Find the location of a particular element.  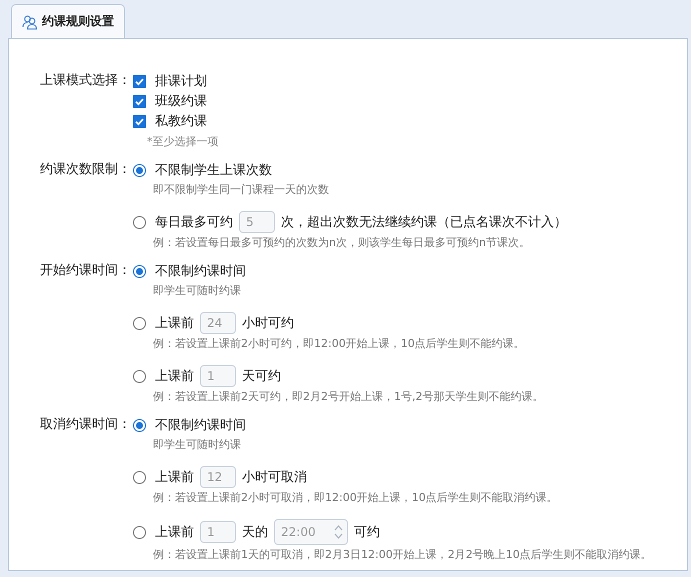

number-field: 12 is located at coordinates (218, 477).